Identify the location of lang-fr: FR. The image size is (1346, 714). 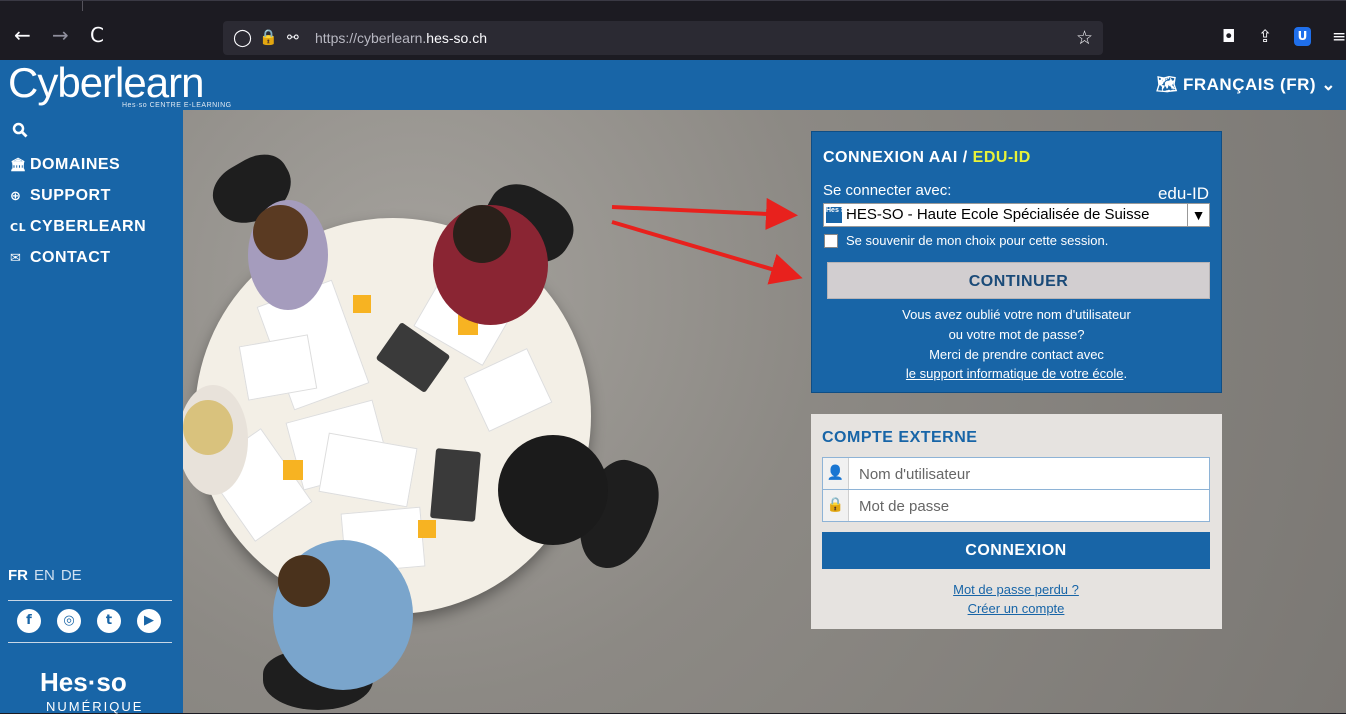
(18, 575).